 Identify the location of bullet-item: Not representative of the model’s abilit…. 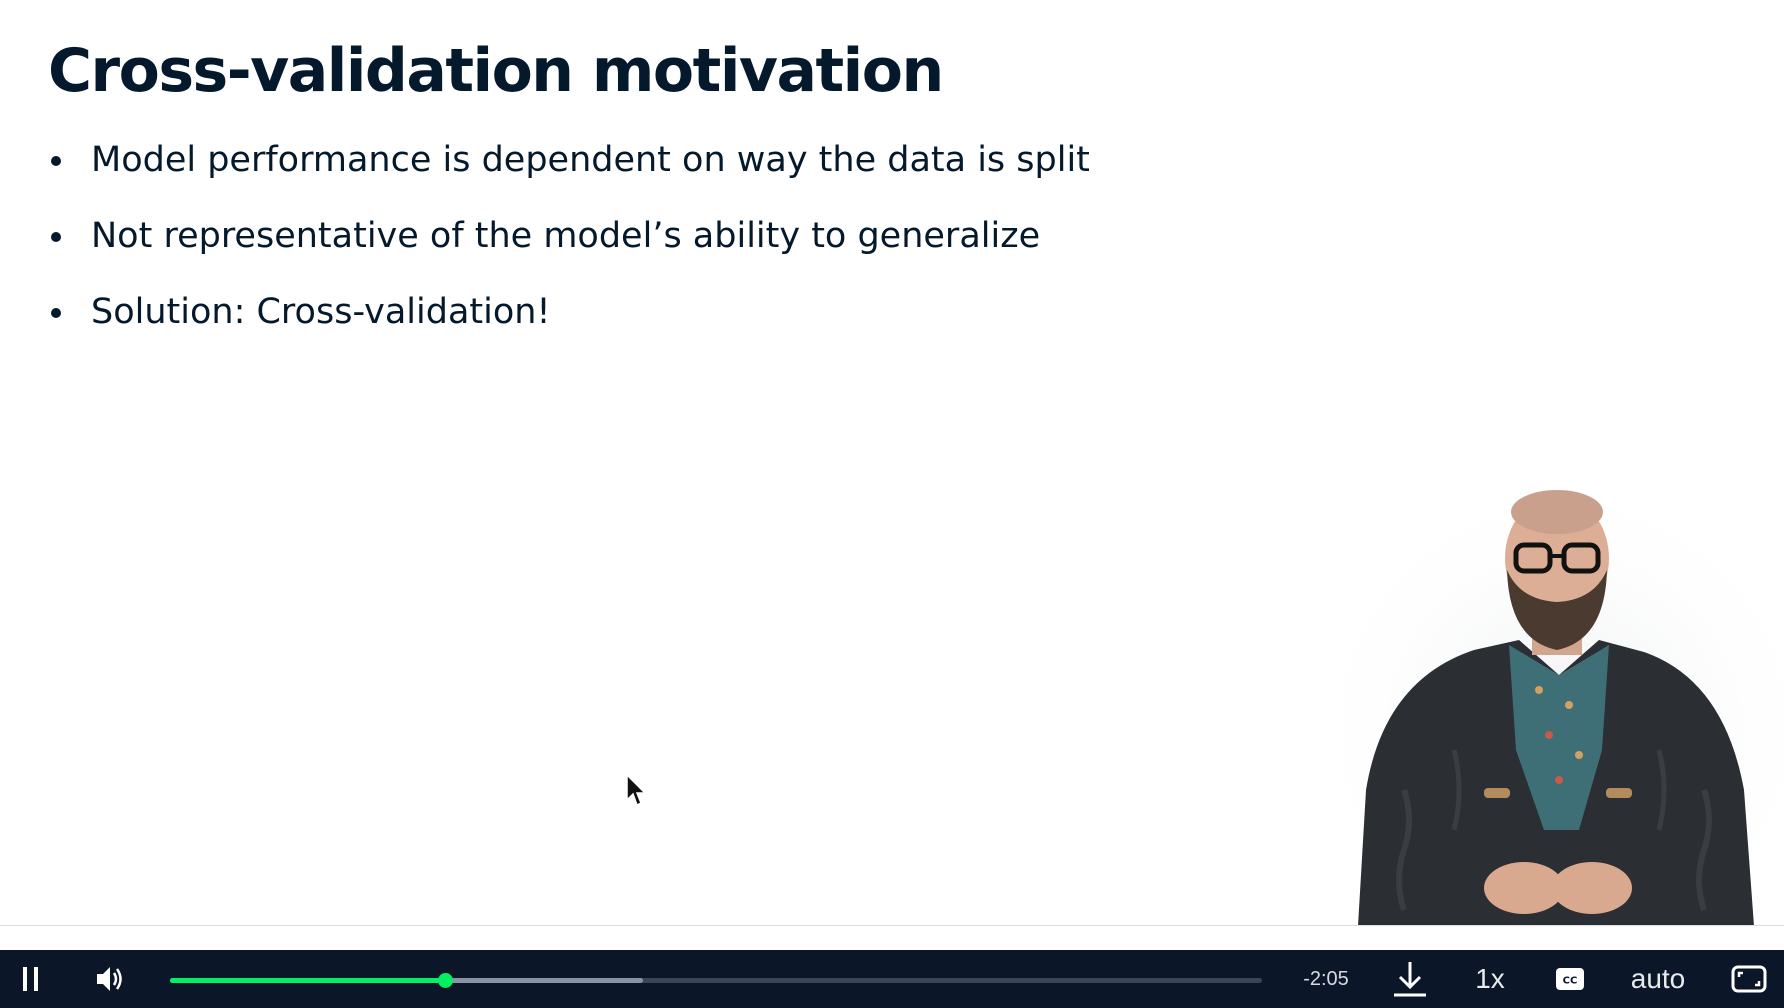
(569, 250).